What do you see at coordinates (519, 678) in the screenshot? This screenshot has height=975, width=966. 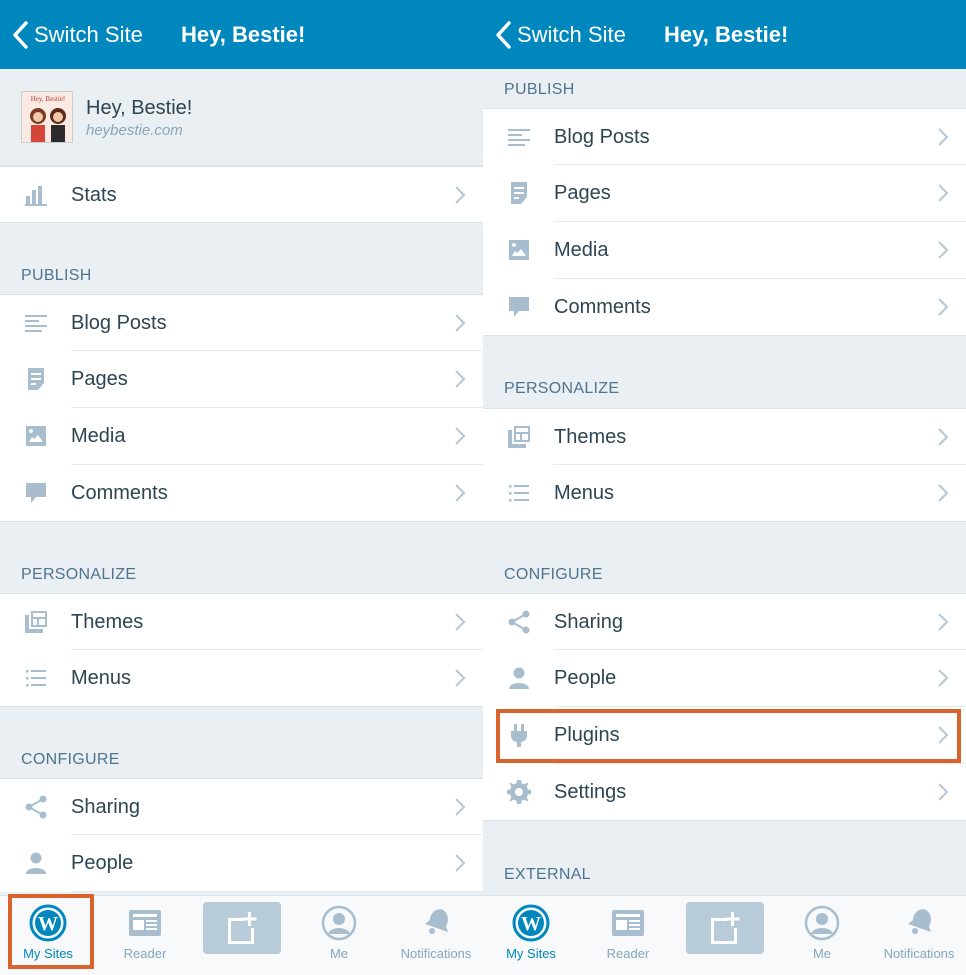 I see `people-icon` at bounding box center [519, 678].